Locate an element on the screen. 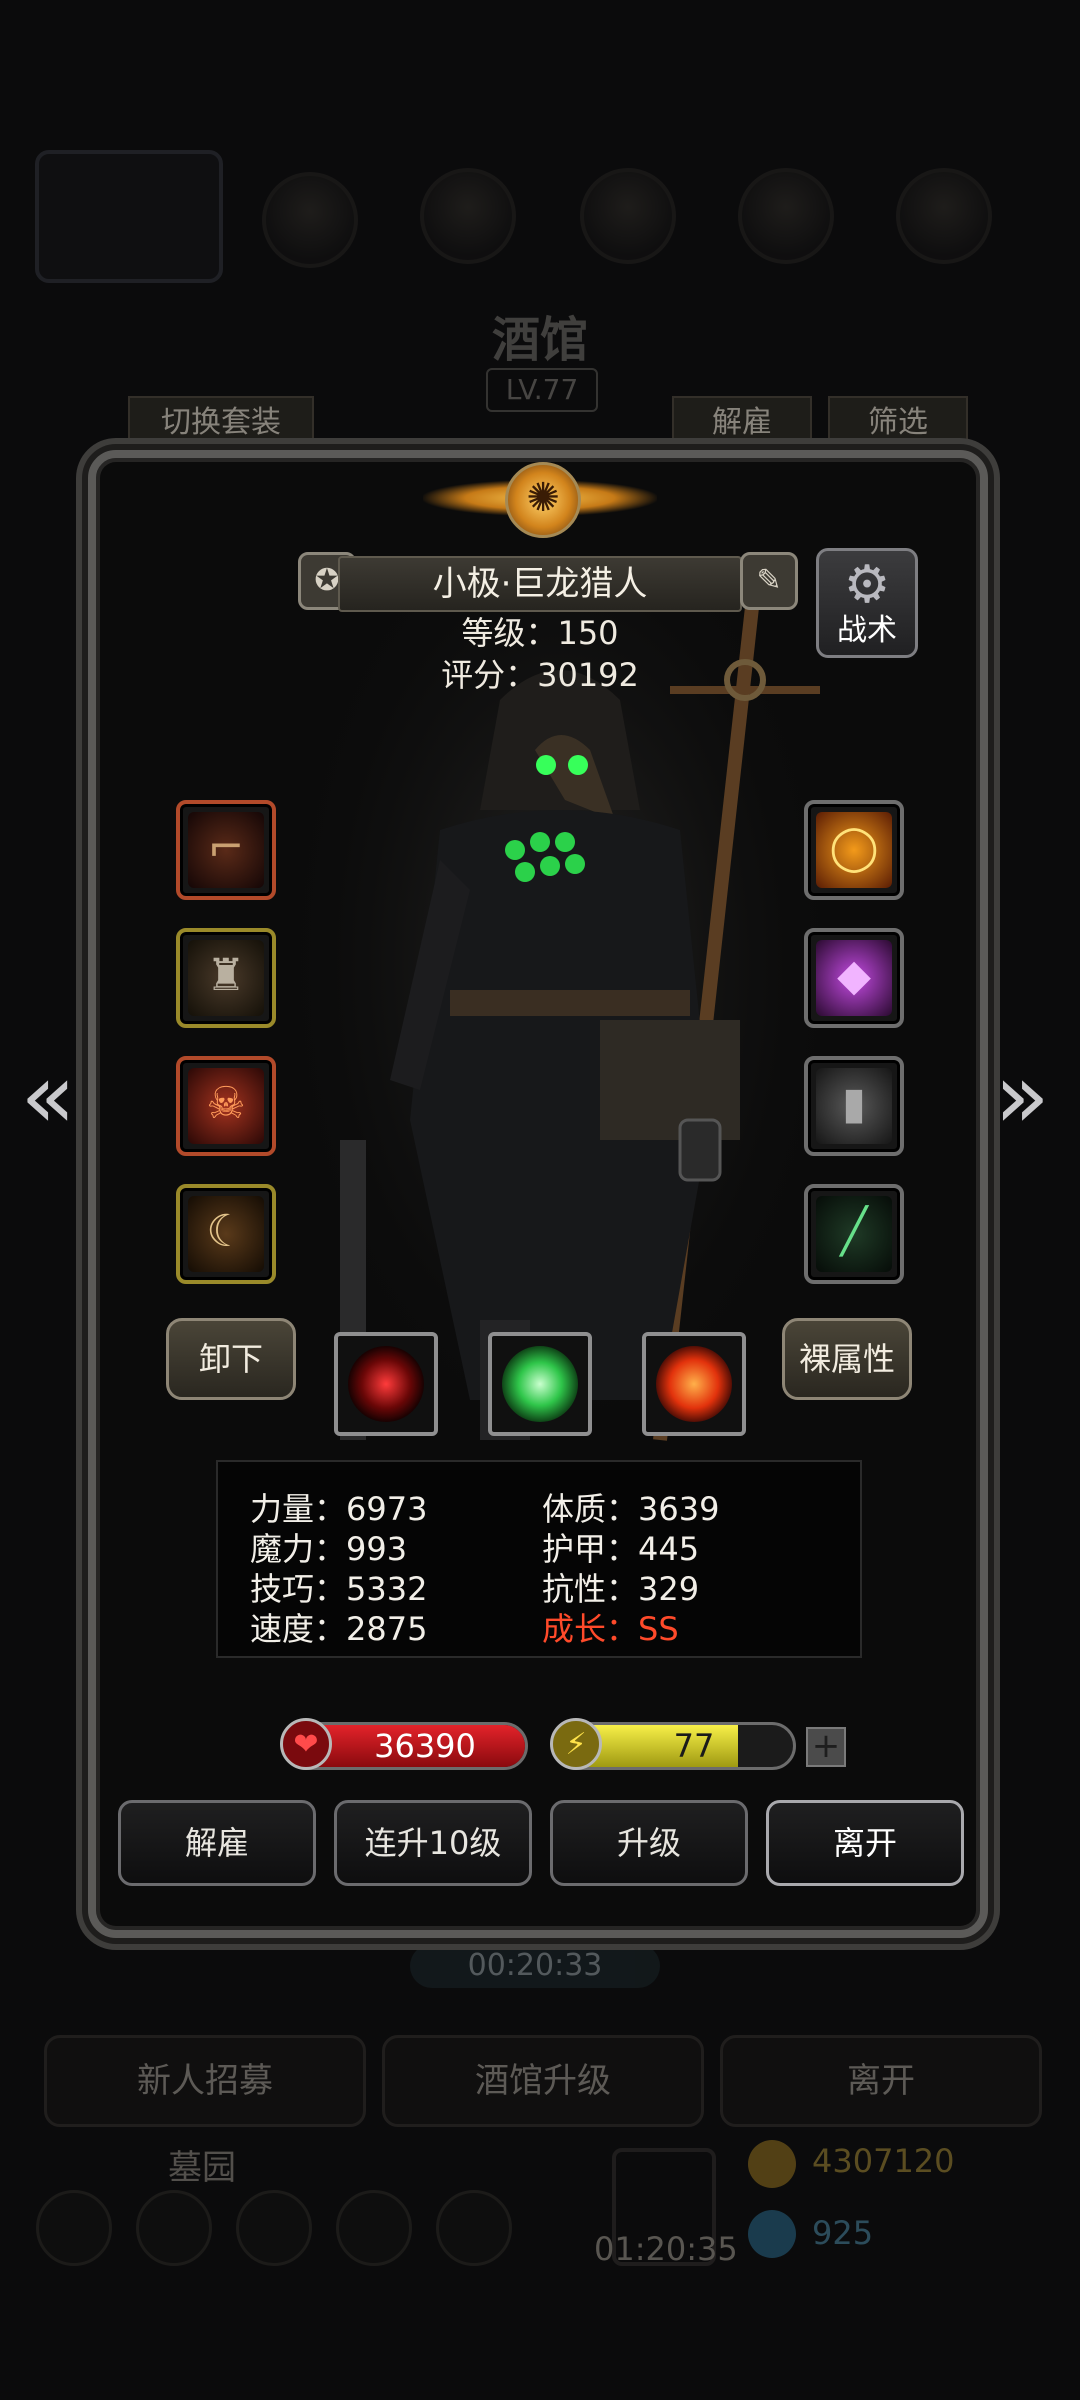  helm-glyph: ☠ is located at coordinates (226, 1103).